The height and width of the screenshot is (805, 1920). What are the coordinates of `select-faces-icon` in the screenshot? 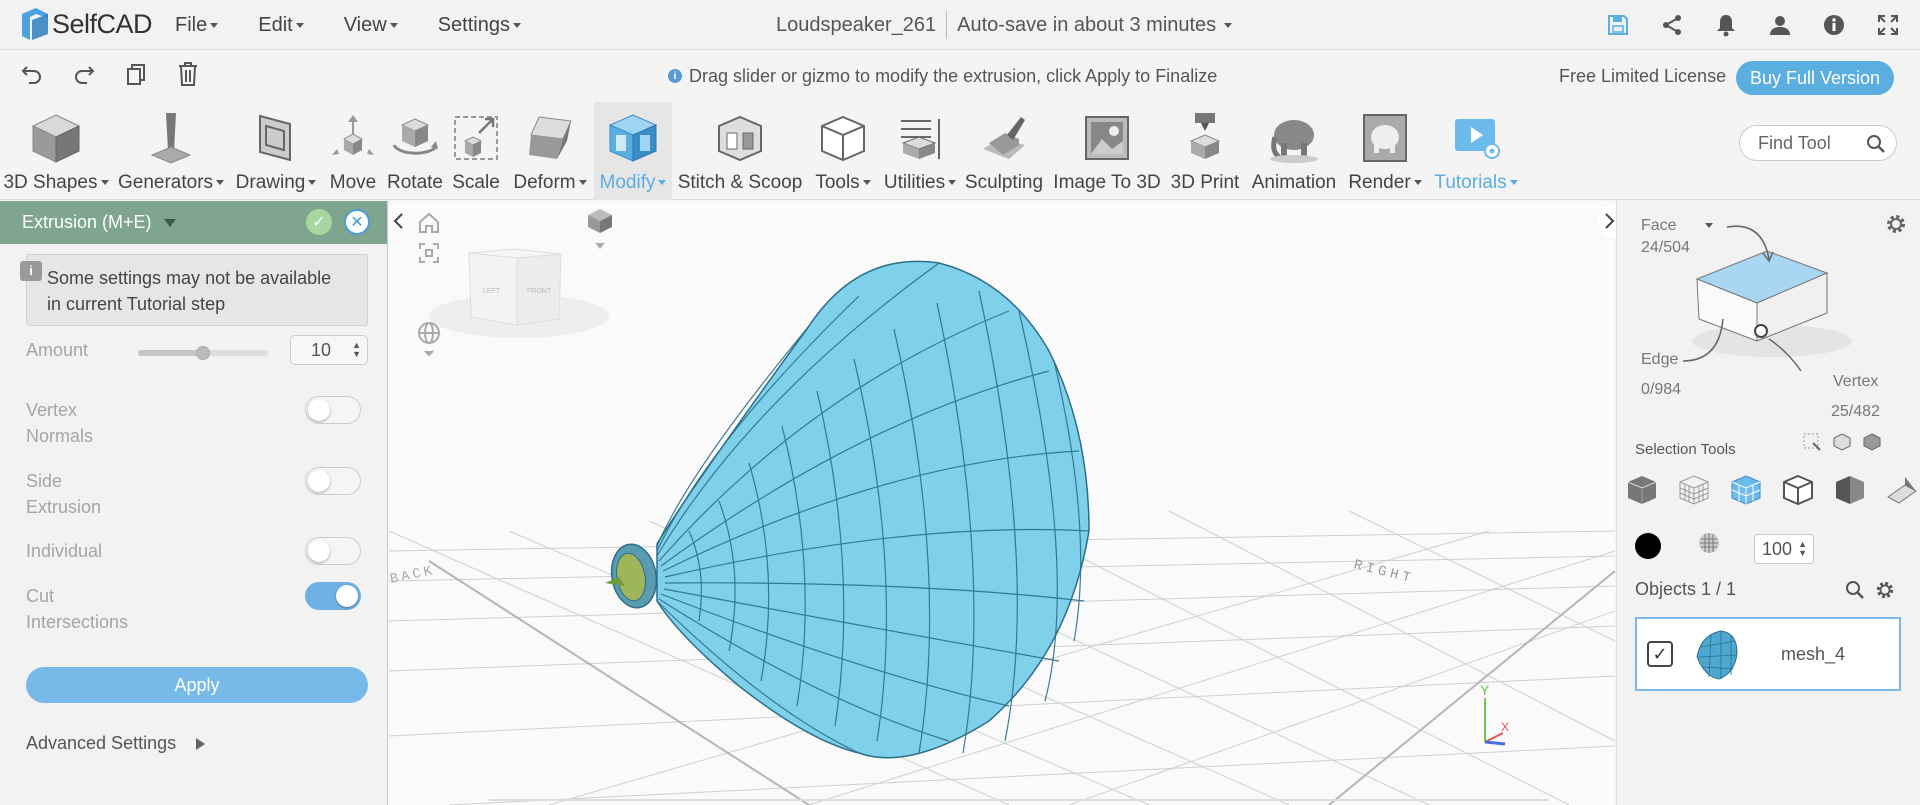 It's located at (1746, 490).